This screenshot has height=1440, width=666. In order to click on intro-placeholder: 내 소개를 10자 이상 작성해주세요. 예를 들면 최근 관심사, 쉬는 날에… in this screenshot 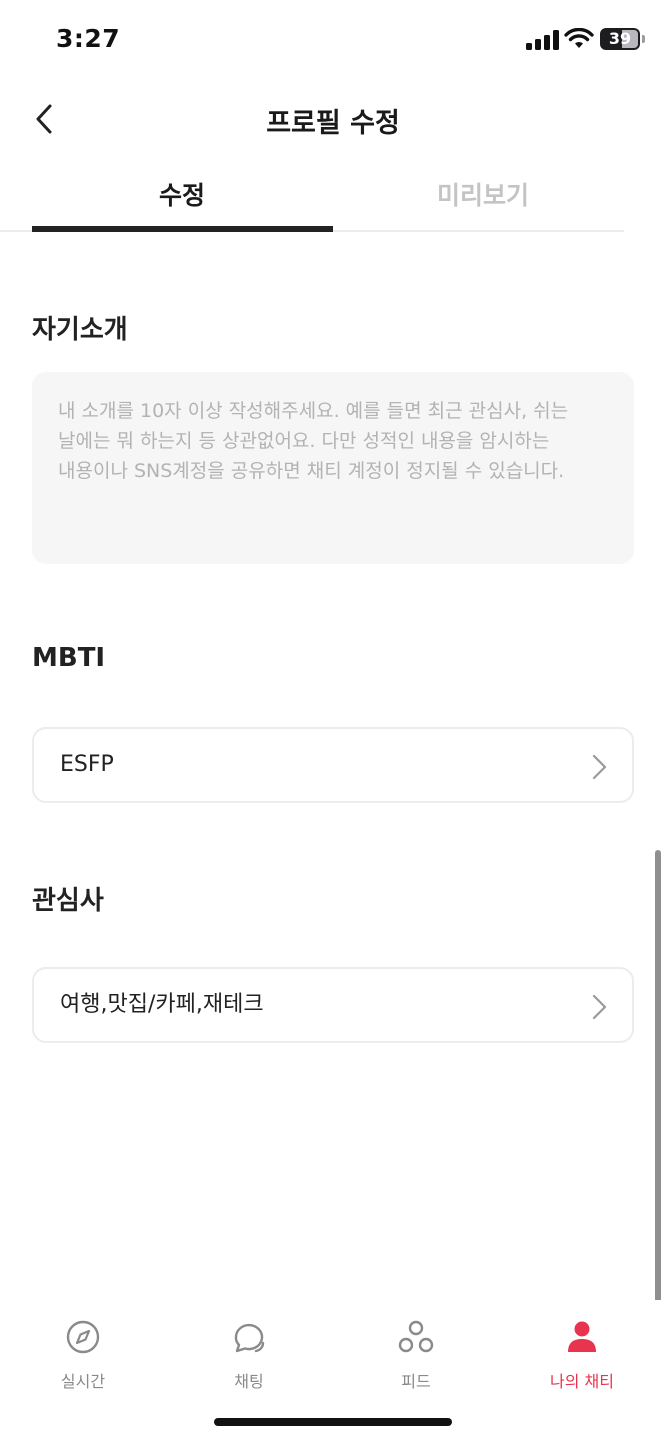, I will do `click(313, 441)`.